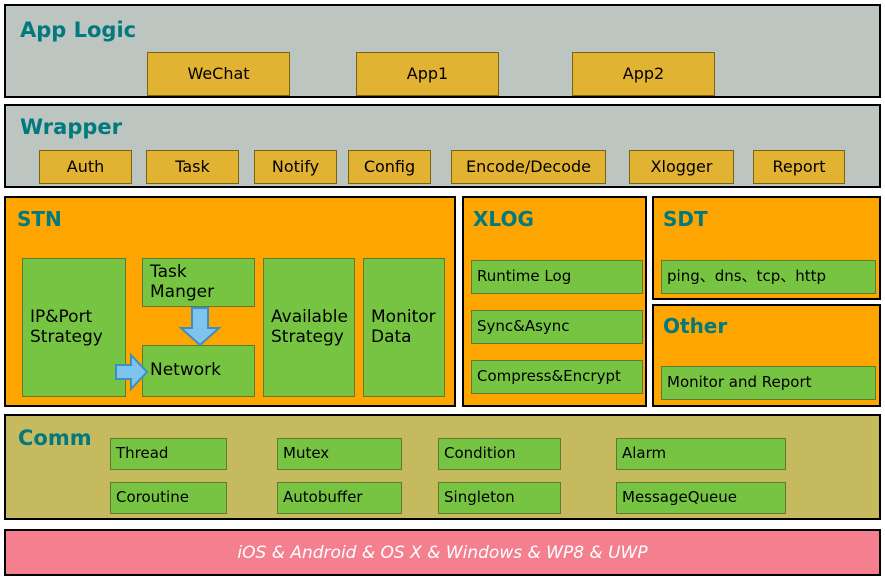 Image resolution: width=885 pixels, height=580 pixels. What do you see at coordinates (168, 498) in the screenshot?
I see `comm-item-coroutine: Coroutine` at bounding box center [168, 498].